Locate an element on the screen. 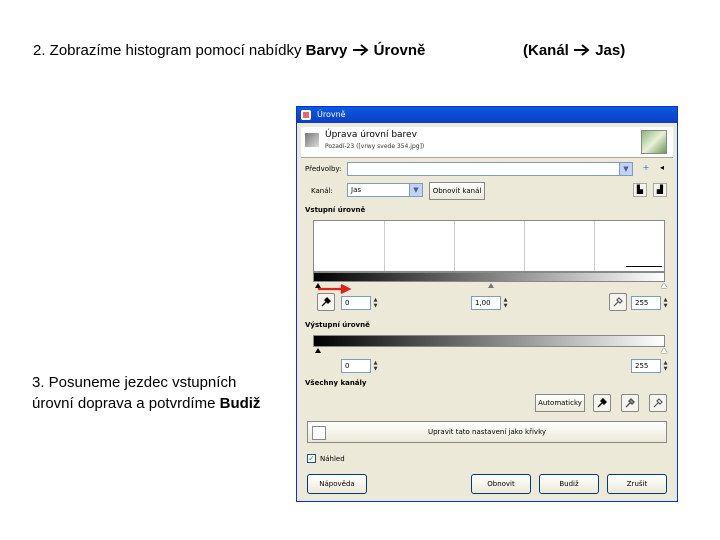  auto-button: Automaticky is located at coordinates (560, 403).